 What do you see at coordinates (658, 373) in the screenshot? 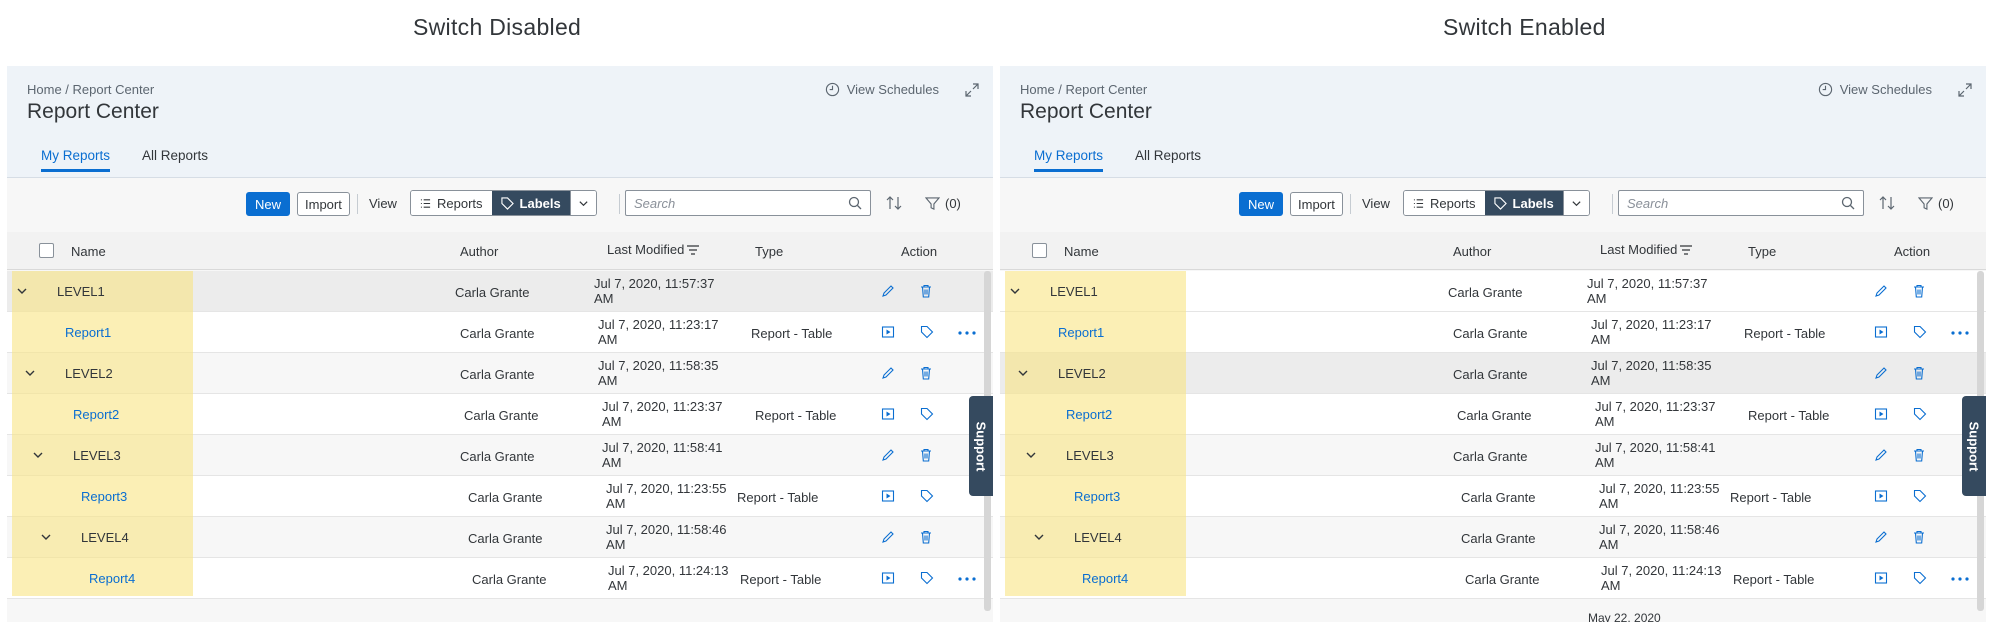
I see `row-modified: Jul 7, 2020, 11:58:35 AM` at bounding box center [658, 373].